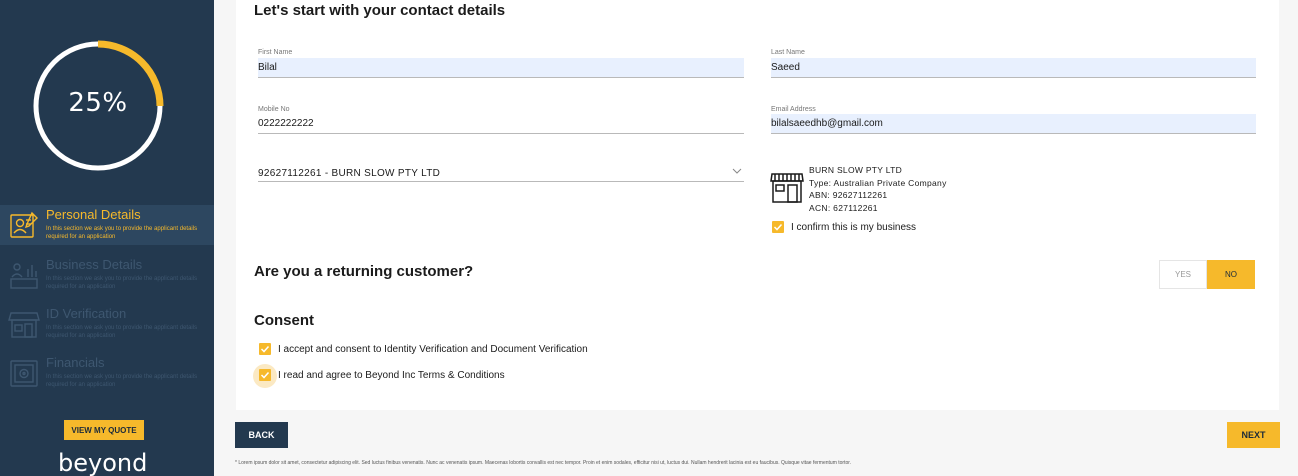 The height and width of the screenshot is (476, 1298). What do you see at coordinates (843, 208) in the screenshot?
I see `business-acn: ACN: 627112261` at bounding box center [843, 208].